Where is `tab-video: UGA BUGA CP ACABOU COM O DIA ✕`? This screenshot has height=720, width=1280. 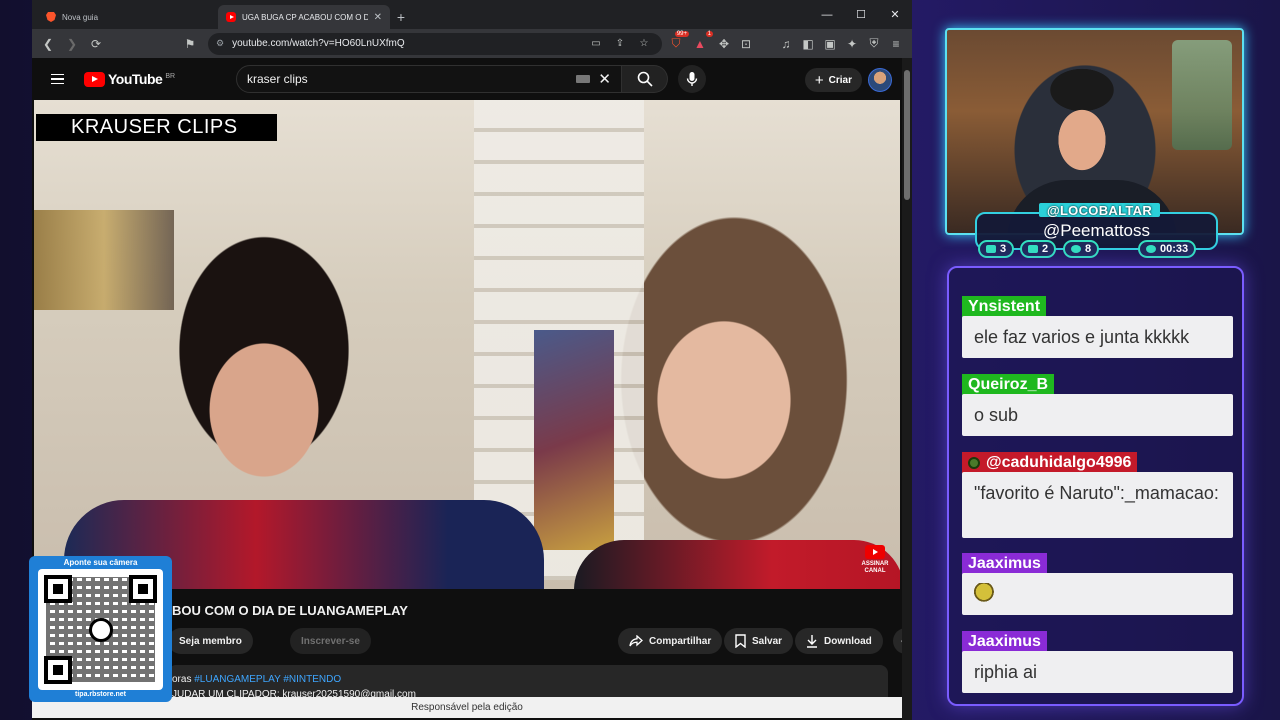 tab-video: UGA BUGA CP ACABOU COM O DIA ✕ is located at coordinates (304, 17).